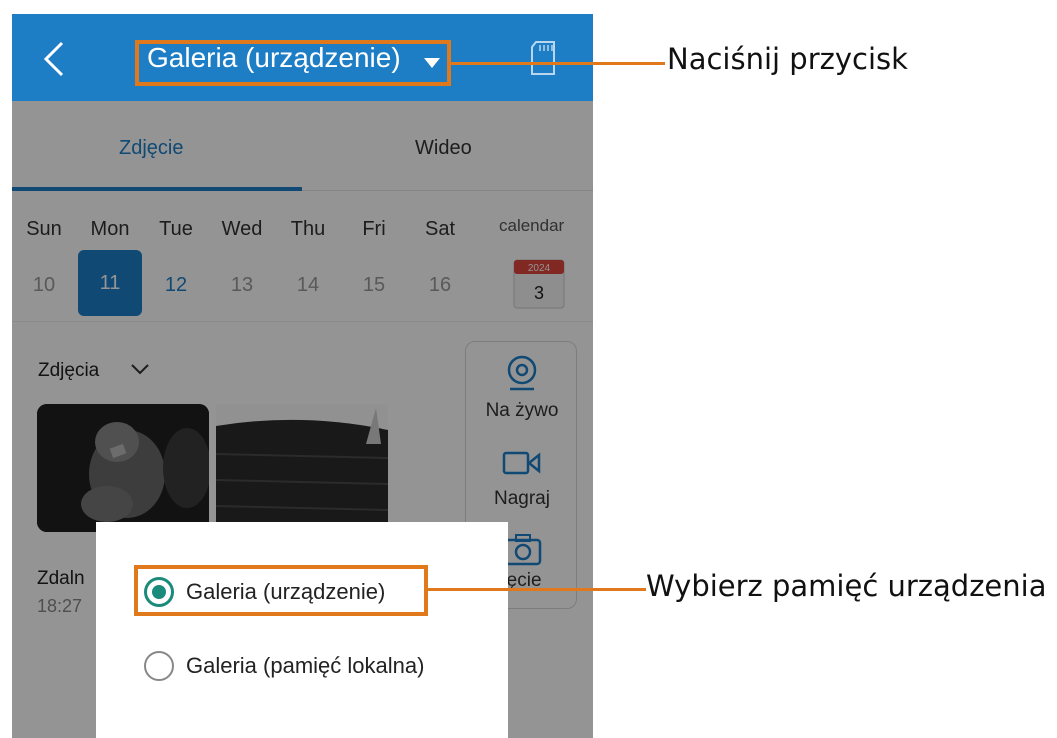 Image resolution: width=1057 pixels, height=738 pixels. What do you see at coordinates (293, 63) in the screenshot?
I see `title-highlight-box` at bounding box center [293, 63].